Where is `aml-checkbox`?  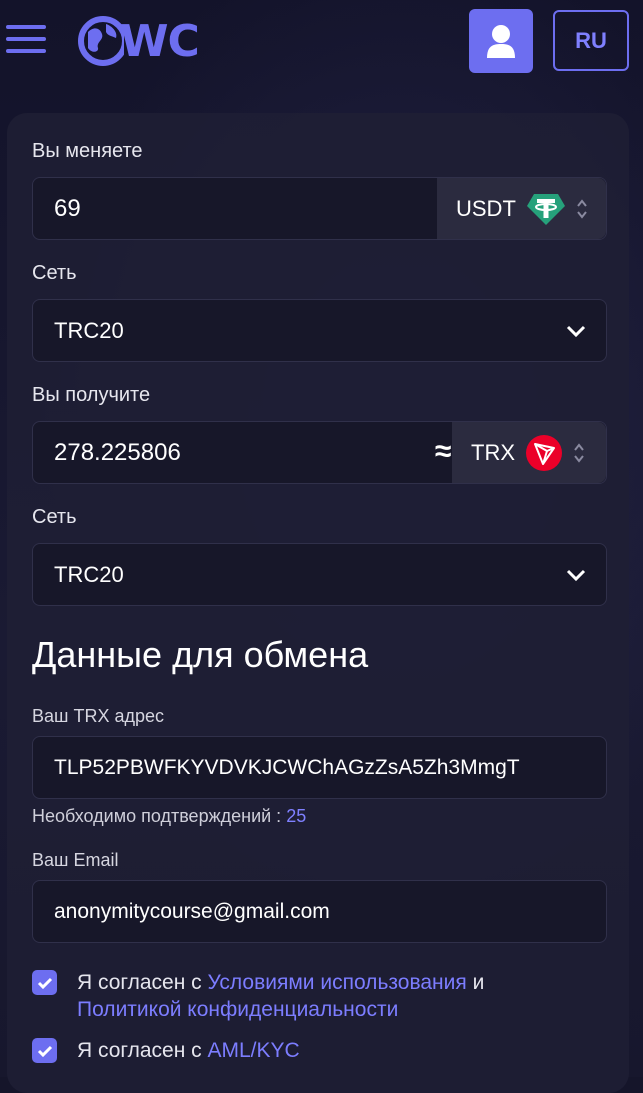 aml-checkbox is located at coordinates (44, 1050).